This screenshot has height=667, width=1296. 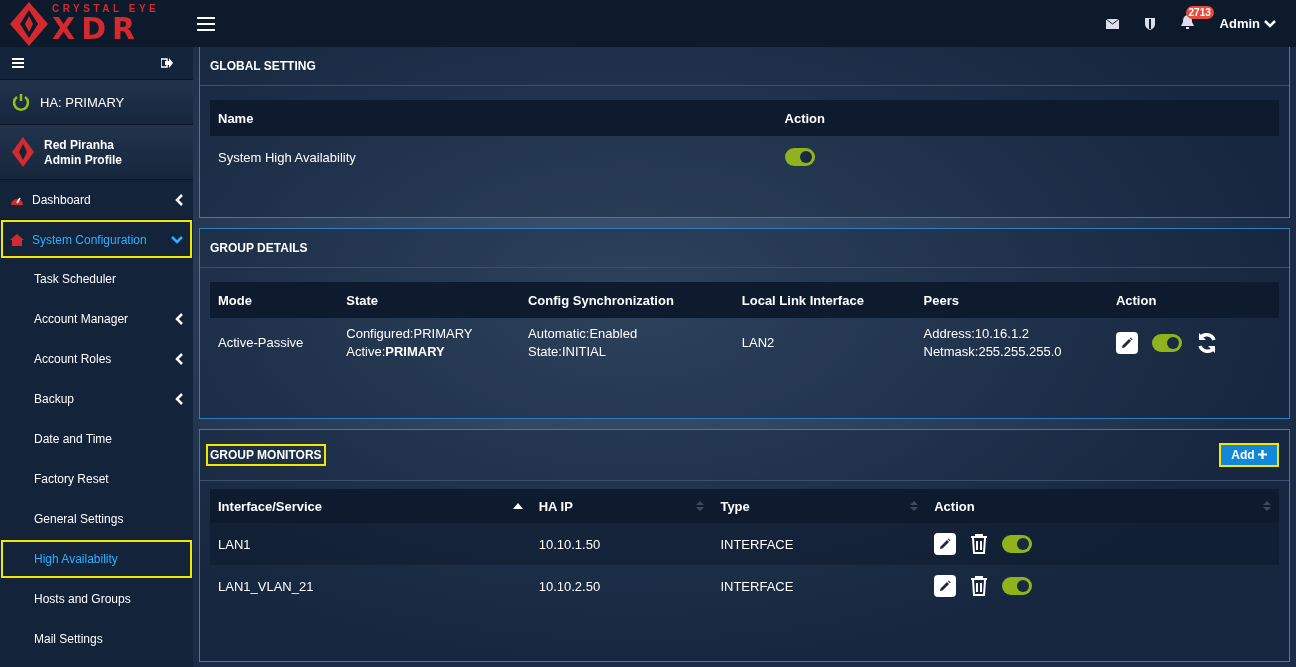 What do you see at coordinates (993, 343) in the screenshot?
I see `table-cell-text: Address:10.16.1.2 Netmask:255.255.255.0` at bounding box center [993, 343].